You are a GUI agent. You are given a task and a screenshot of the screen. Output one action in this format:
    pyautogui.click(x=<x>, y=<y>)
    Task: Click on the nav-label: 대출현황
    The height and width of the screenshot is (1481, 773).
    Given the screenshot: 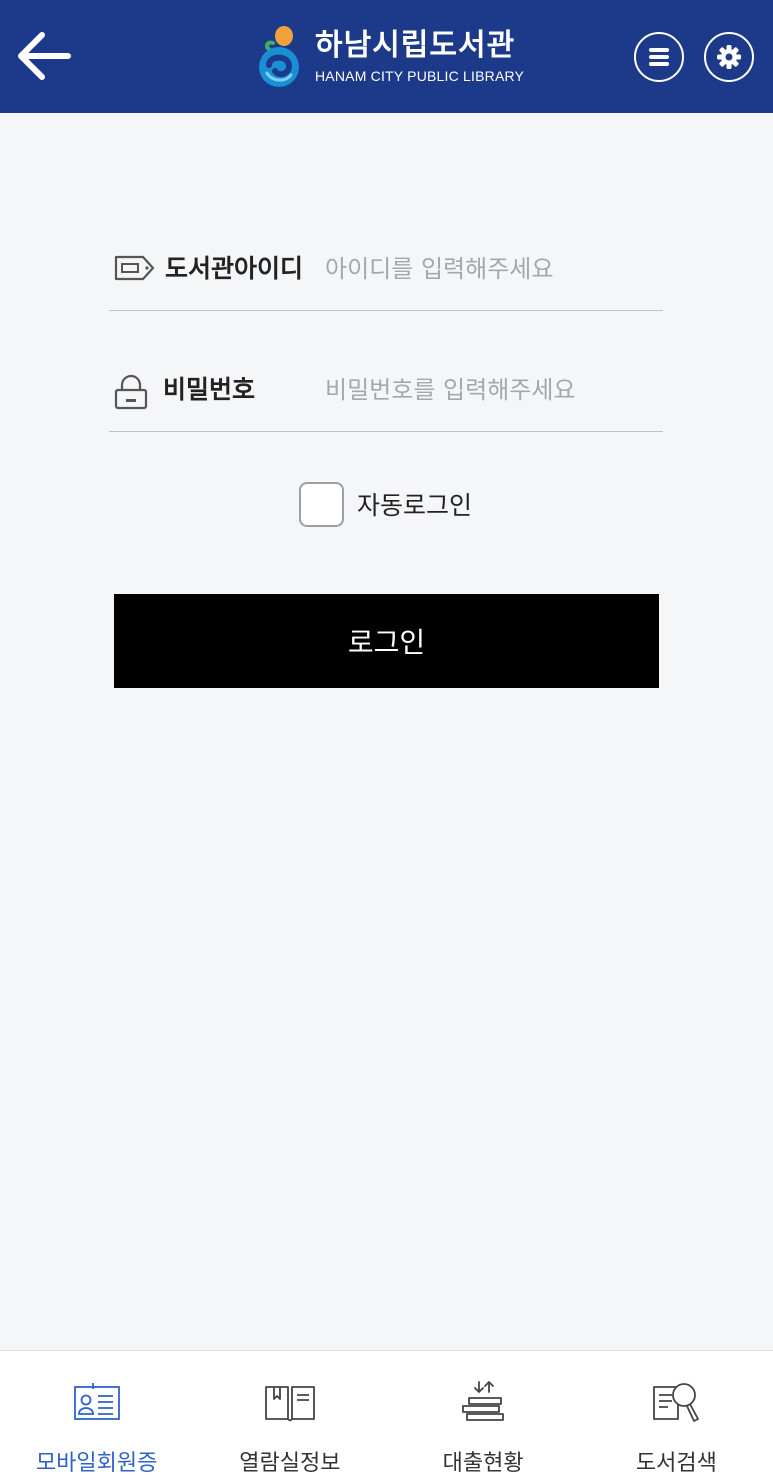 What is the action you would take?
    pyautogui.click(x=483, y=1463)
    